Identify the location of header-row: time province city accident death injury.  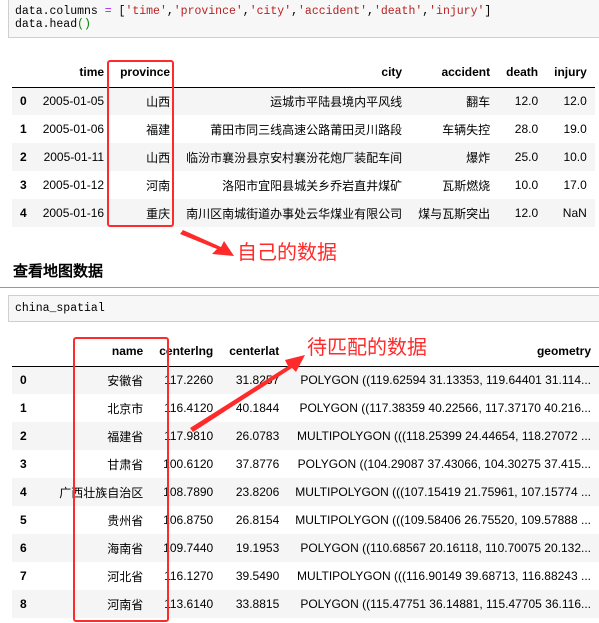
(303, 72).